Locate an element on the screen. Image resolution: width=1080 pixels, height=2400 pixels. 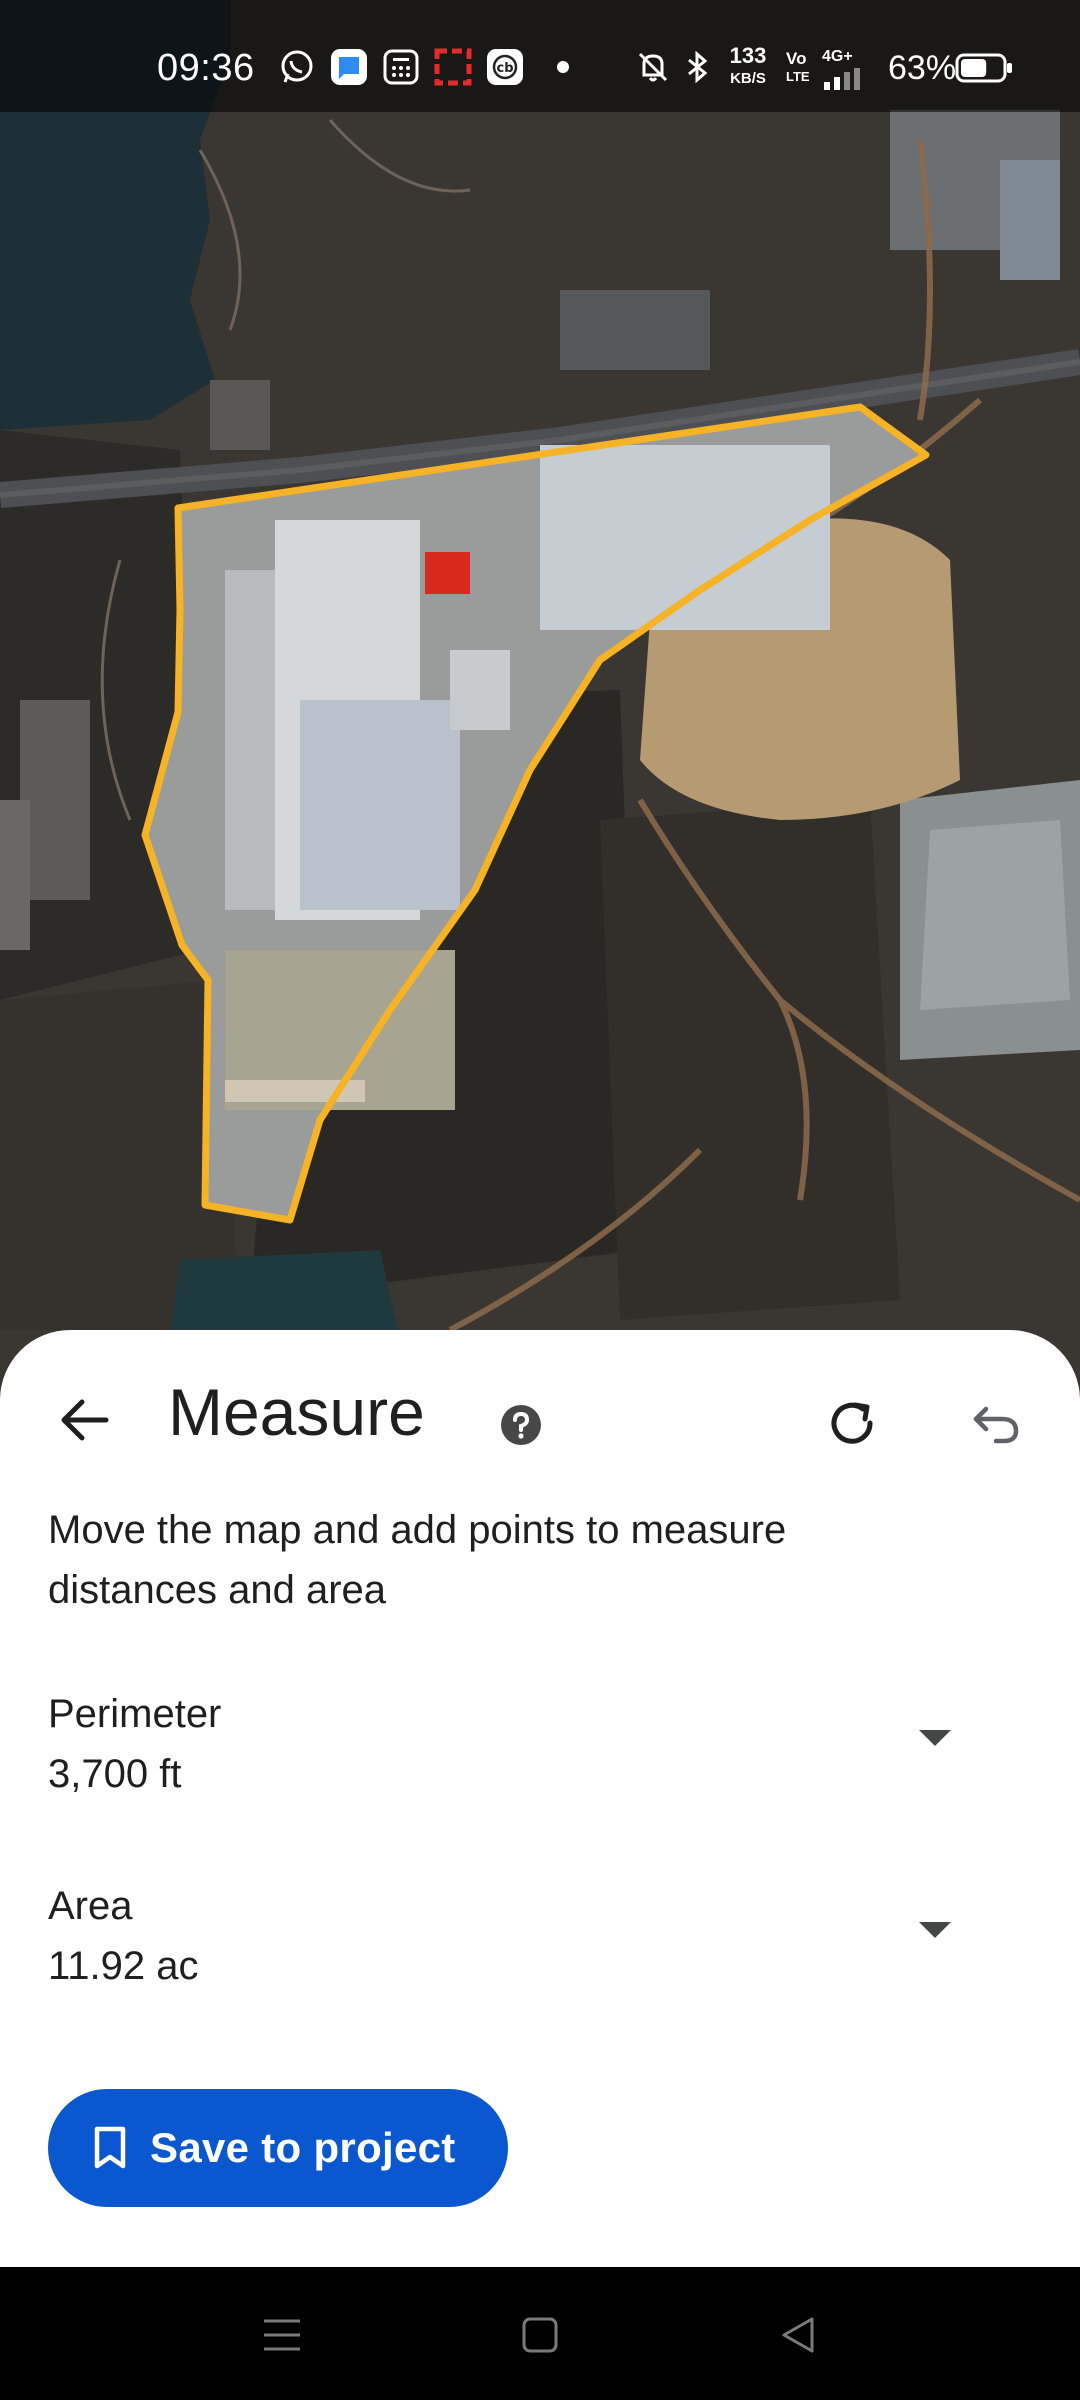
area-unit-dropdown is located at coordinates (935, 1930).